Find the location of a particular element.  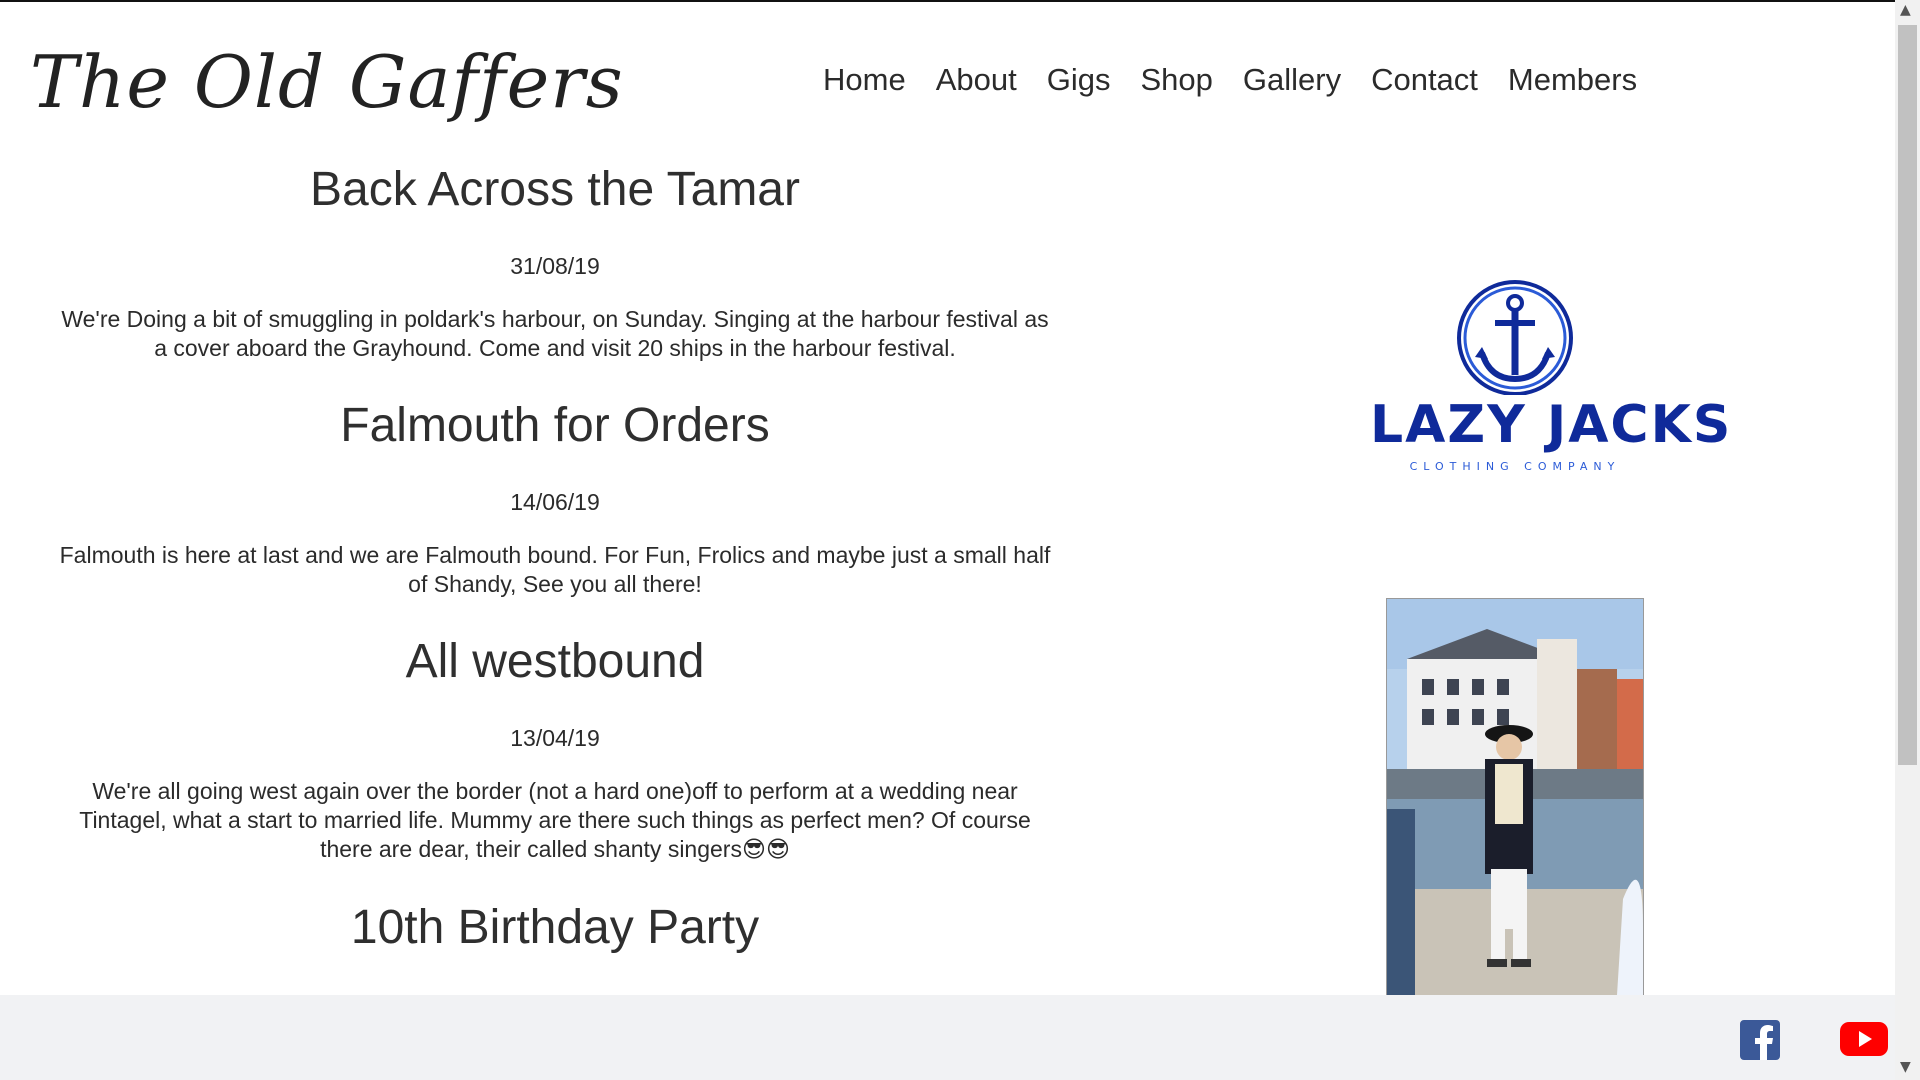

post-date: 14/06/19 is located at coordinates (555, 502).